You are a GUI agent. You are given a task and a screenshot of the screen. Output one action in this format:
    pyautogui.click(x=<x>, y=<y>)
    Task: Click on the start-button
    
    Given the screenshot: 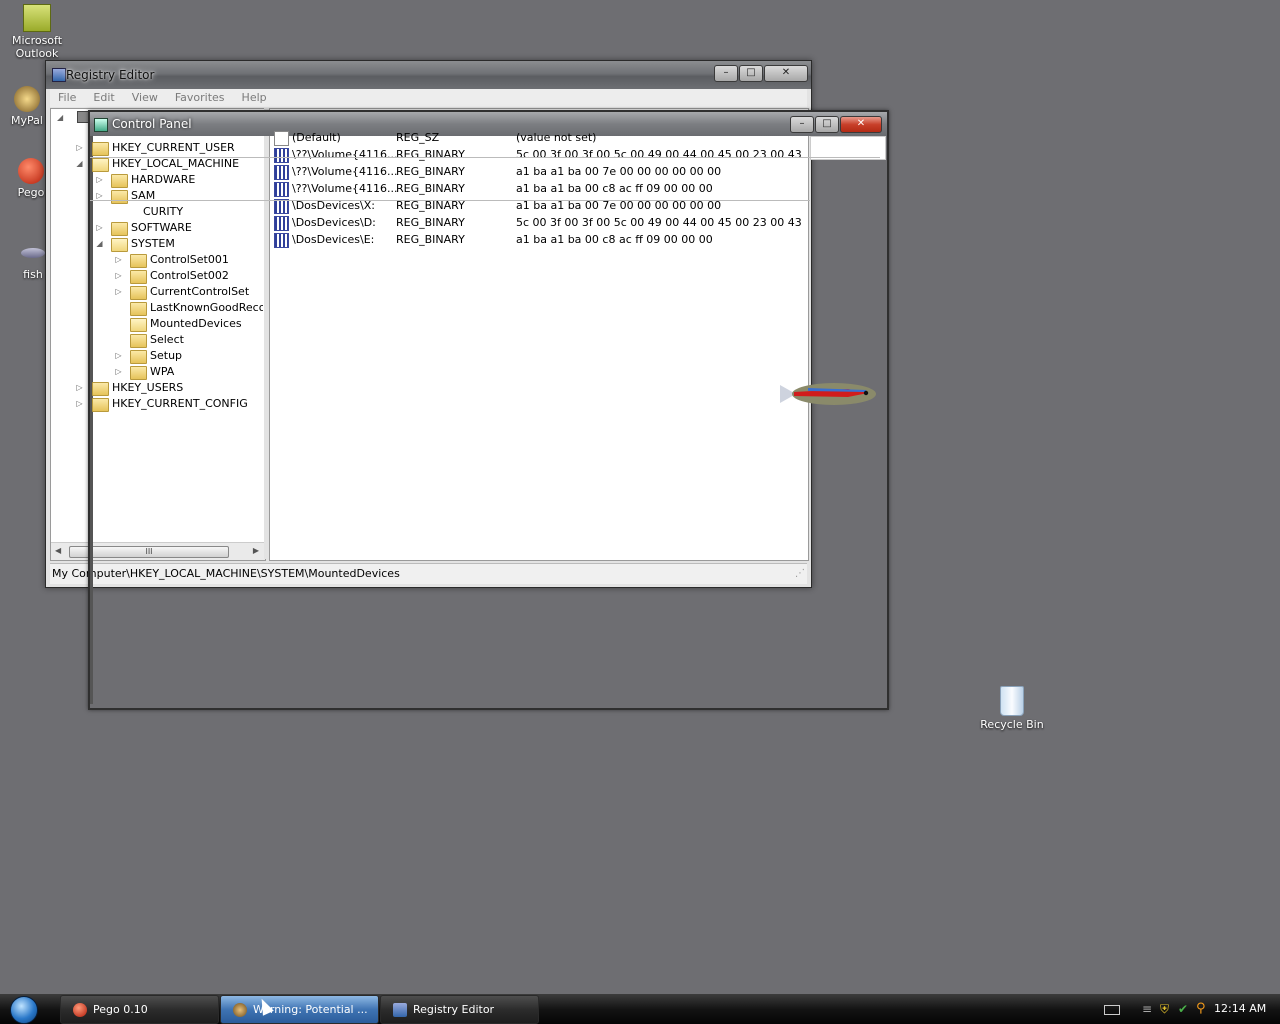 What is the action you would take?
    pyautogui.click(x=26, y=1009)
    